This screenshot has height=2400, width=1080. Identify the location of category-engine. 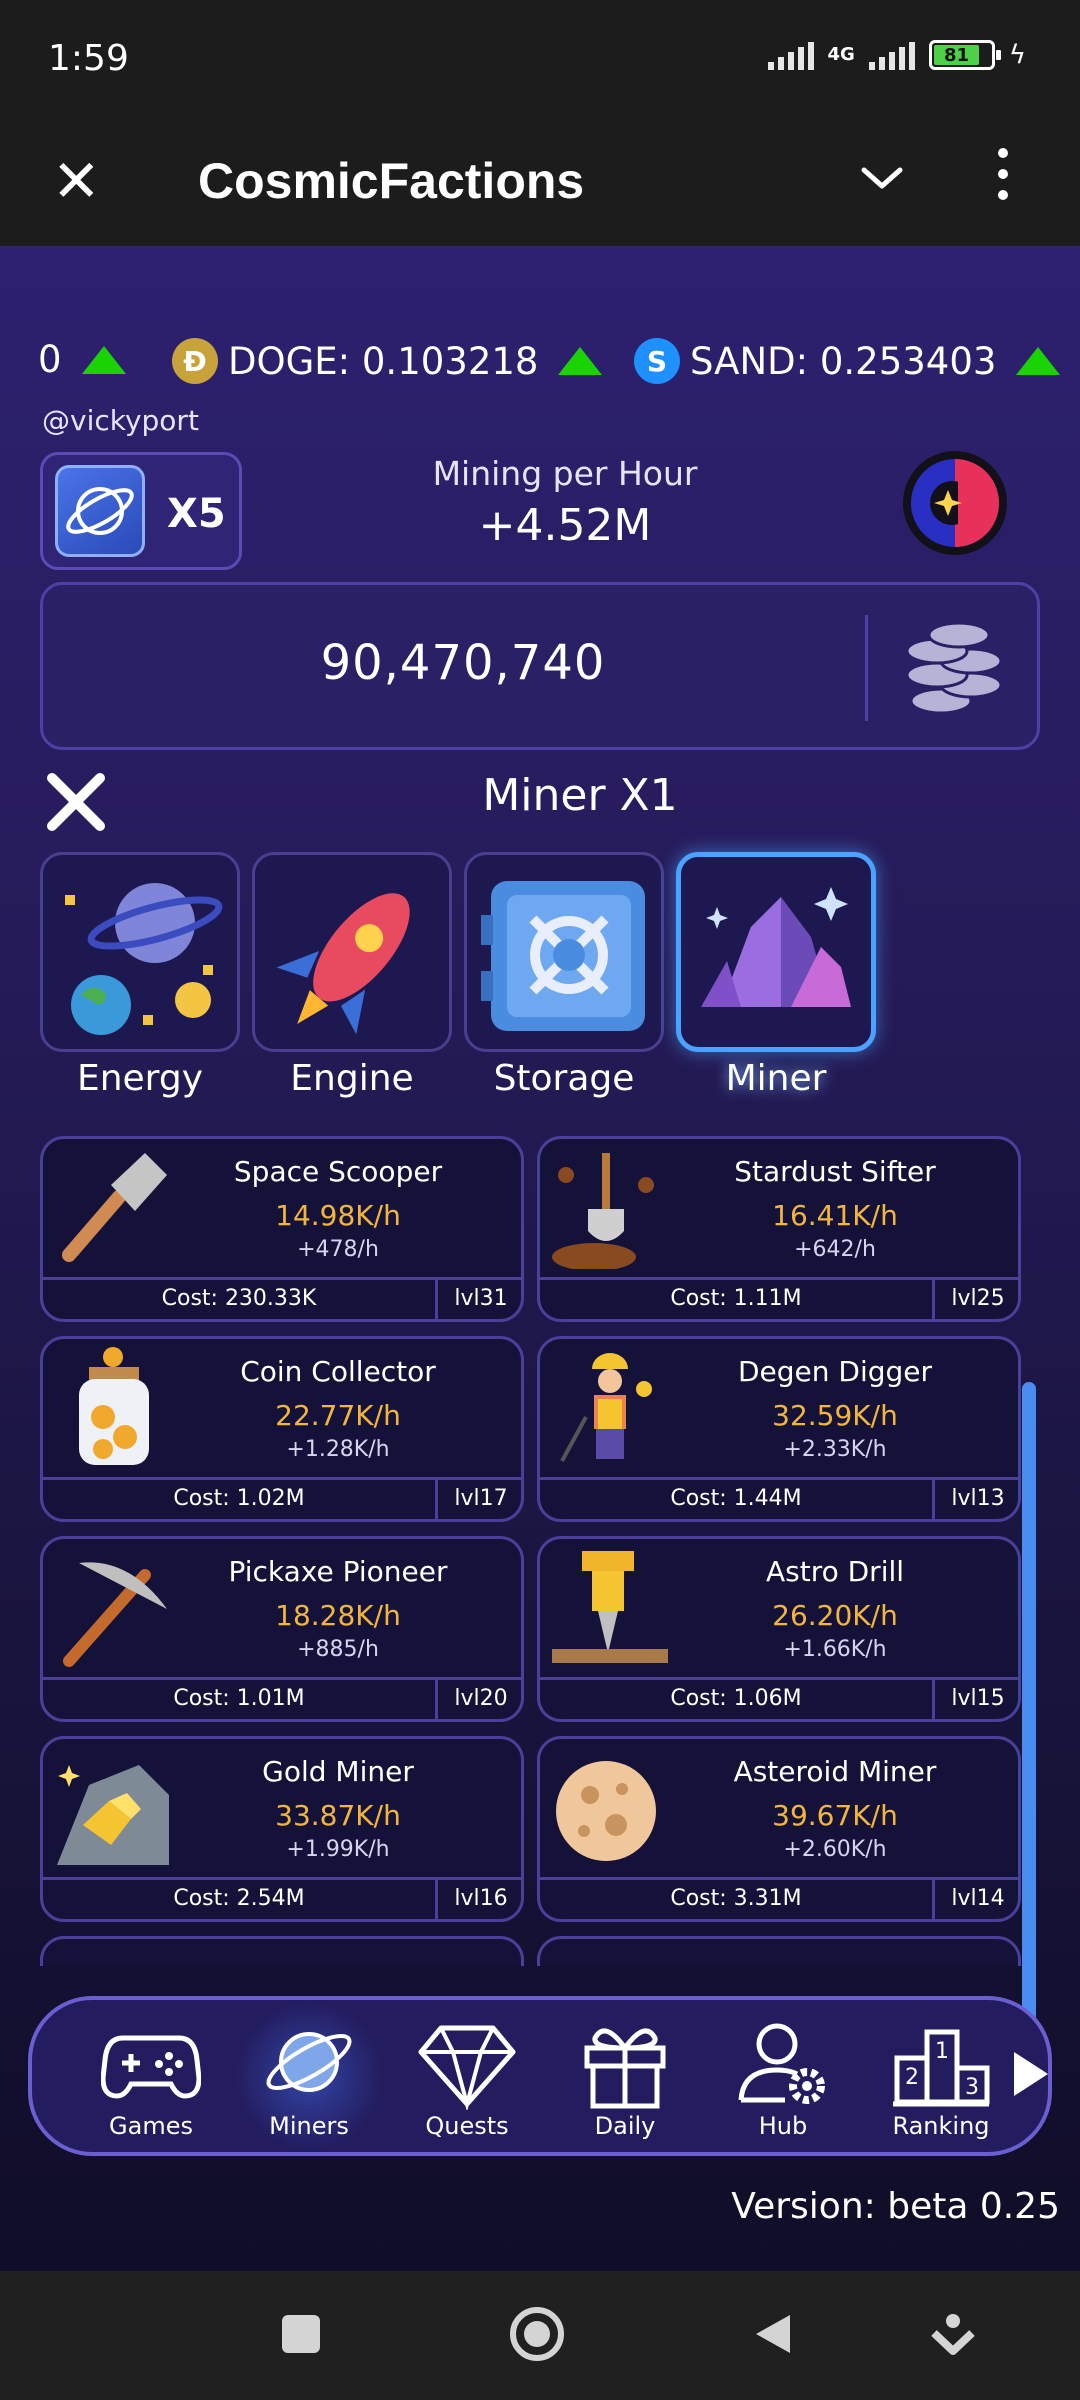
(352, 952).